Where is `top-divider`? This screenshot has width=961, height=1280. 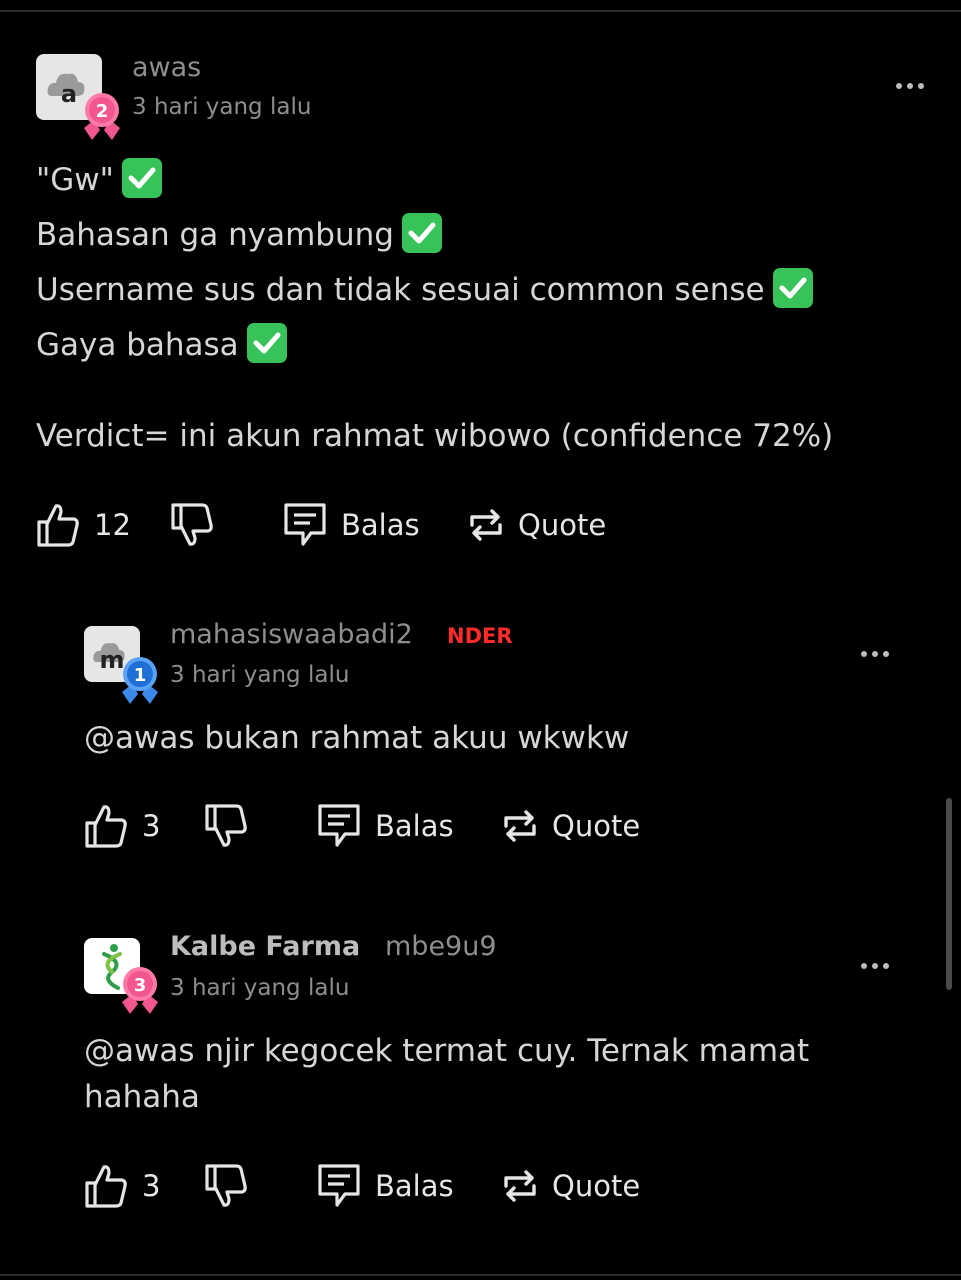
top-divider is located at coordinates (480, 11).